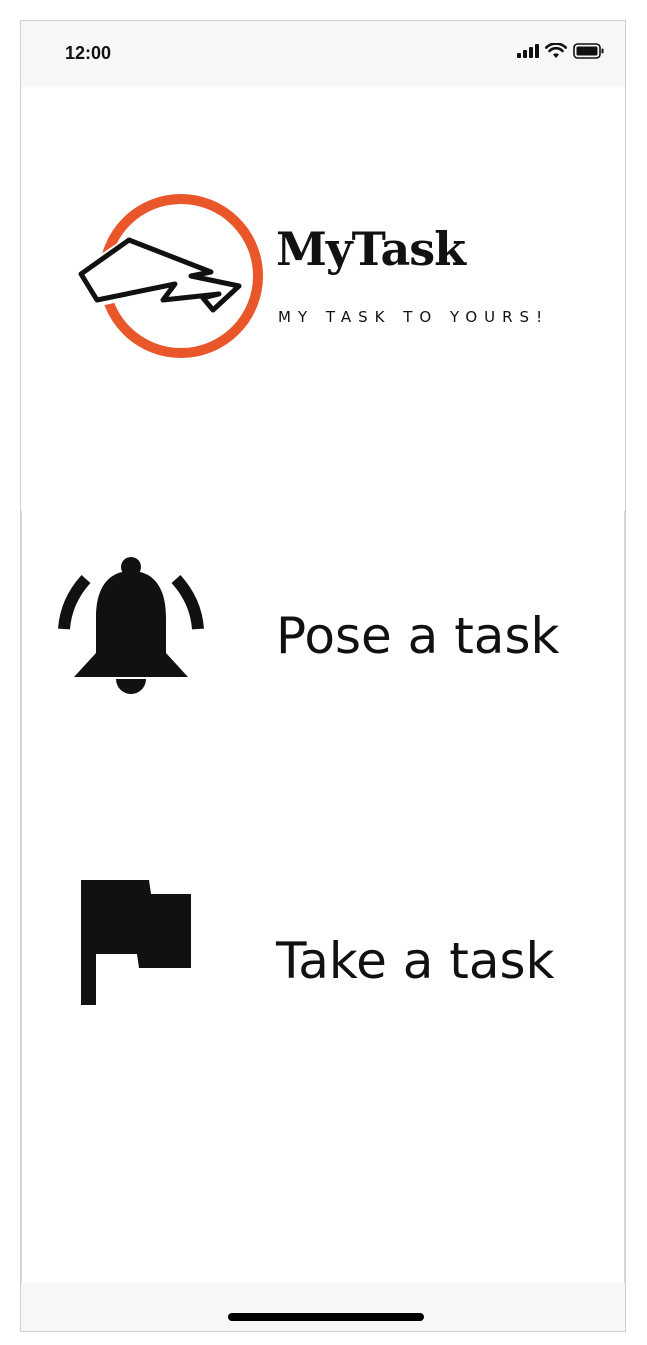 Image resolution: width=647 pixels, height=1345 pixels. What do you see at coordinates (326, 1317) in the screenshot?
I see `home-indicator` at bounding box center [326, 1317].